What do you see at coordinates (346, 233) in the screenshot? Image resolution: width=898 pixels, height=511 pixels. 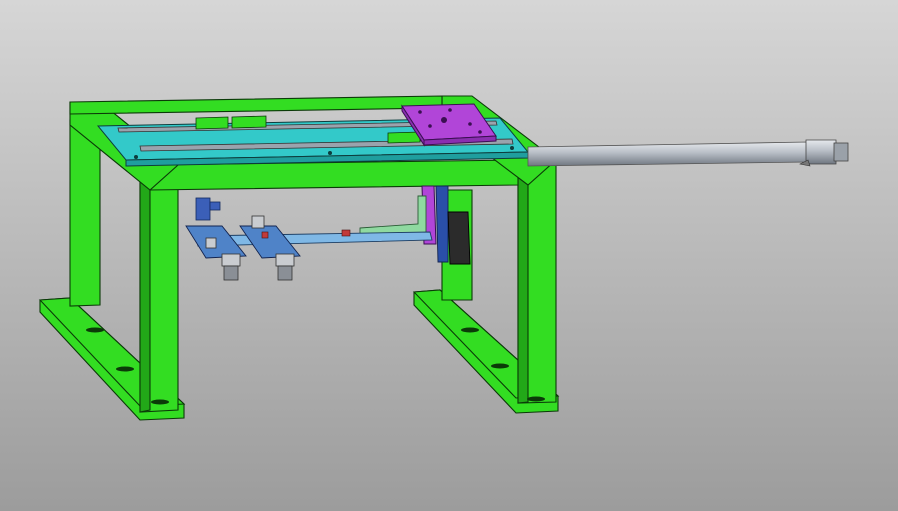 I see `sensor-marker` at bounding box center [346, 233].